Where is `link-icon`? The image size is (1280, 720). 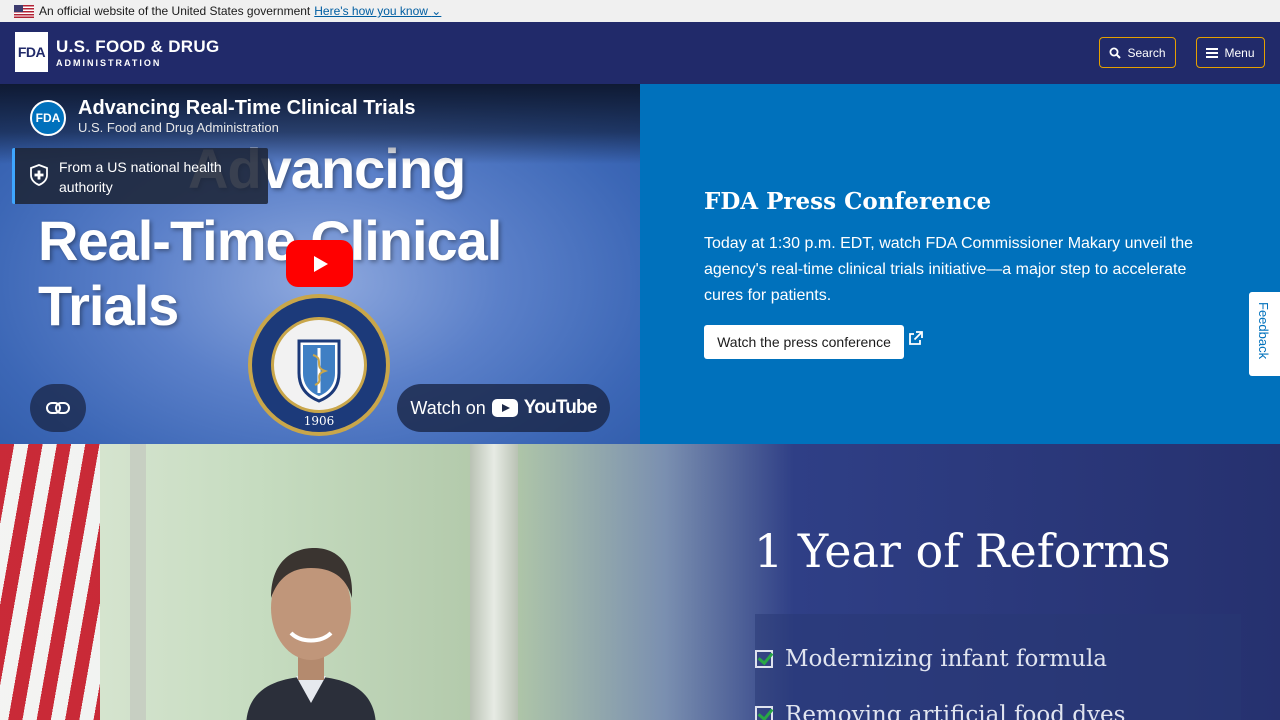
link-icon is located at coordinates (58, 408).